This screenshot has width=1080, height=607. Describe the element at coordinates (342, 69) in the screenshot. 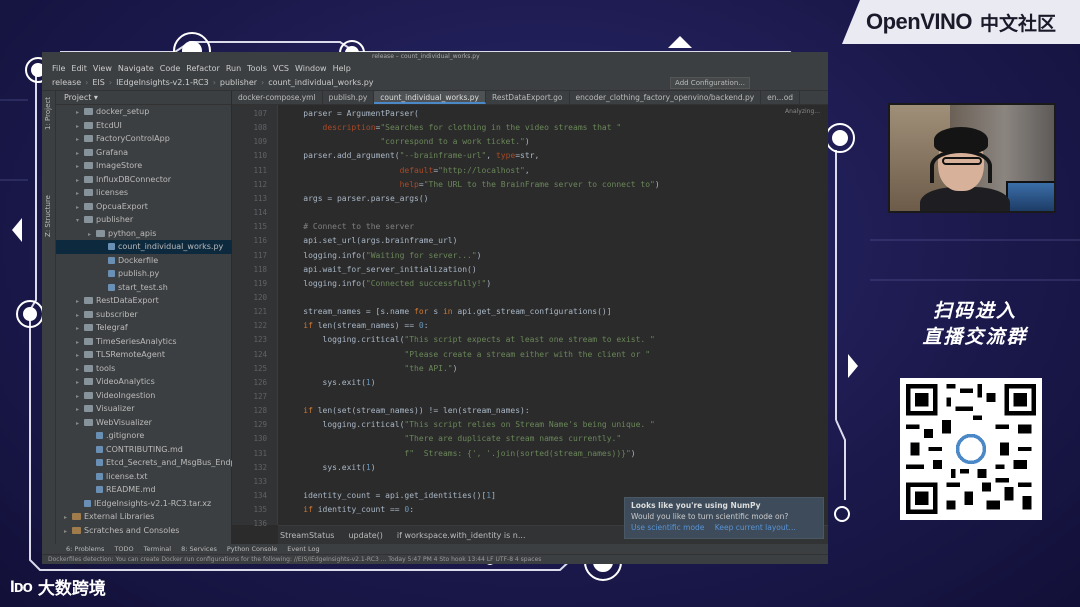

I see `menu-item-help: Help` at that location.